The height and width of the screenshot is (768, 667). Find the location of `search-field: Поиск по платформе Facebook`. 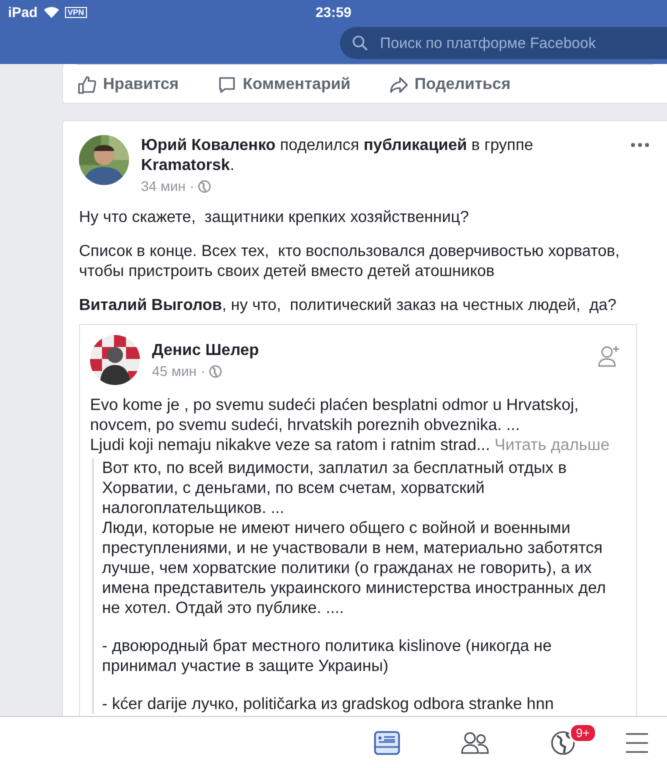

search-field: Поиск по платформе Facebook is located at coordinates (515, 43).